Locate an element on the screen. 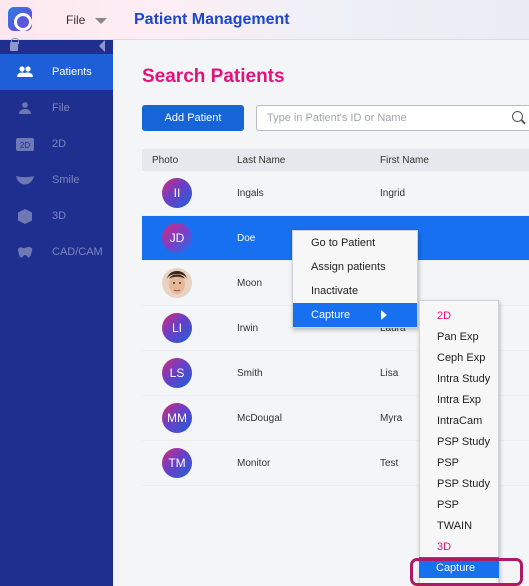 The height and width of the screenshot is (586, 529). tooth-icon is located at coordinates (25, 252).